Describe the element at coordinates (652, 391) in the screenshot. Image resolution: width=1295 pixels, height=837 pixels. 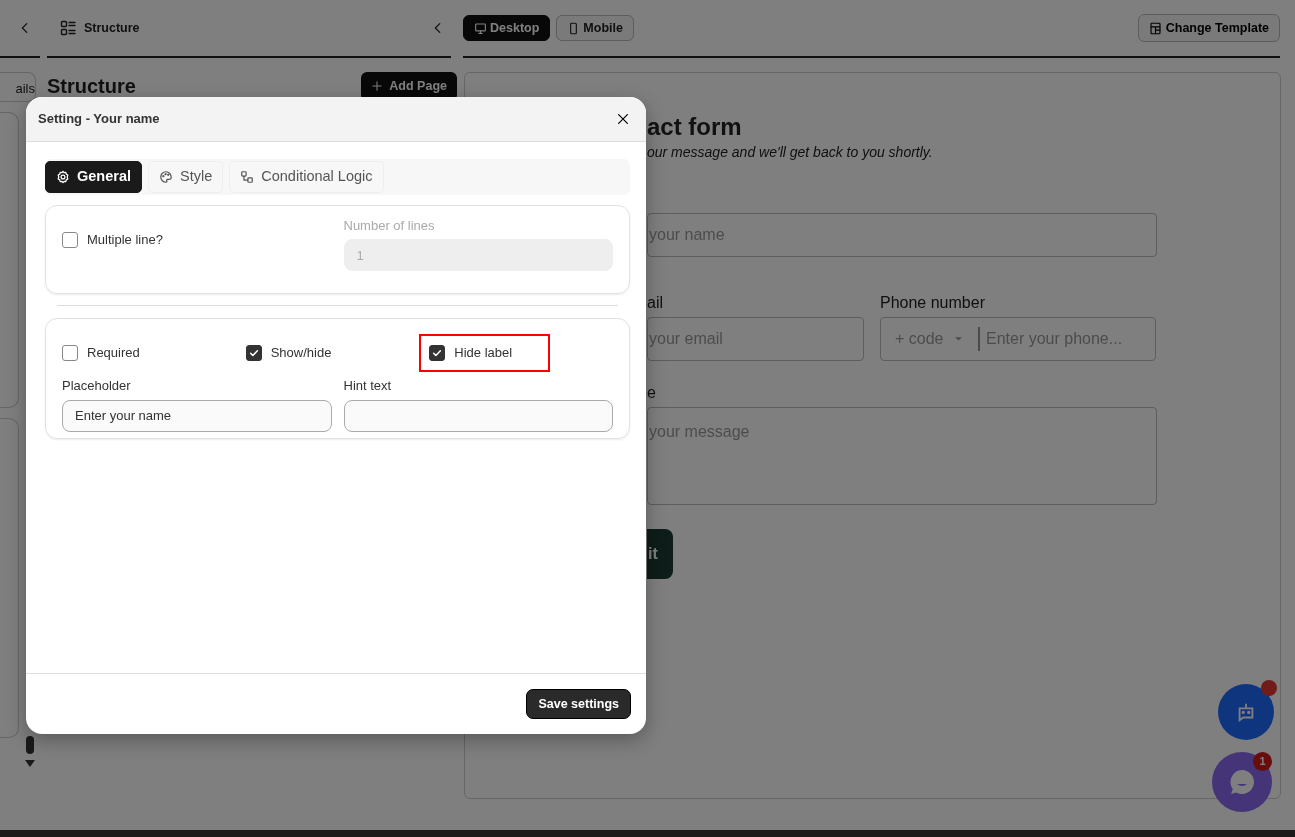
I see `field-label: e` at that location.